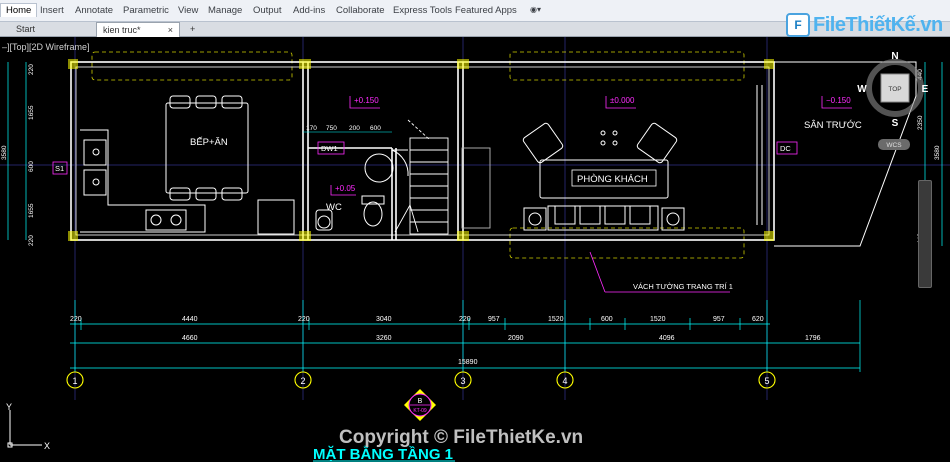 This screenshot has height=462, width=950. I want to click on room-label-wc: WC, so click(334, 207).